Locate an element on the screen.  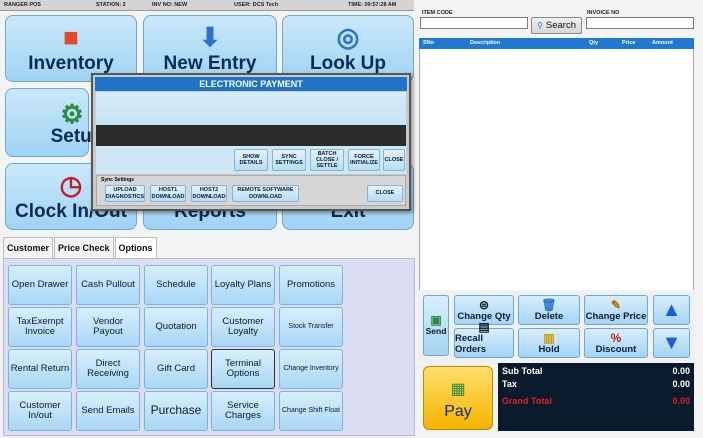
show-details-button: SHOW DETAILS is located at coordinates (251, 160).